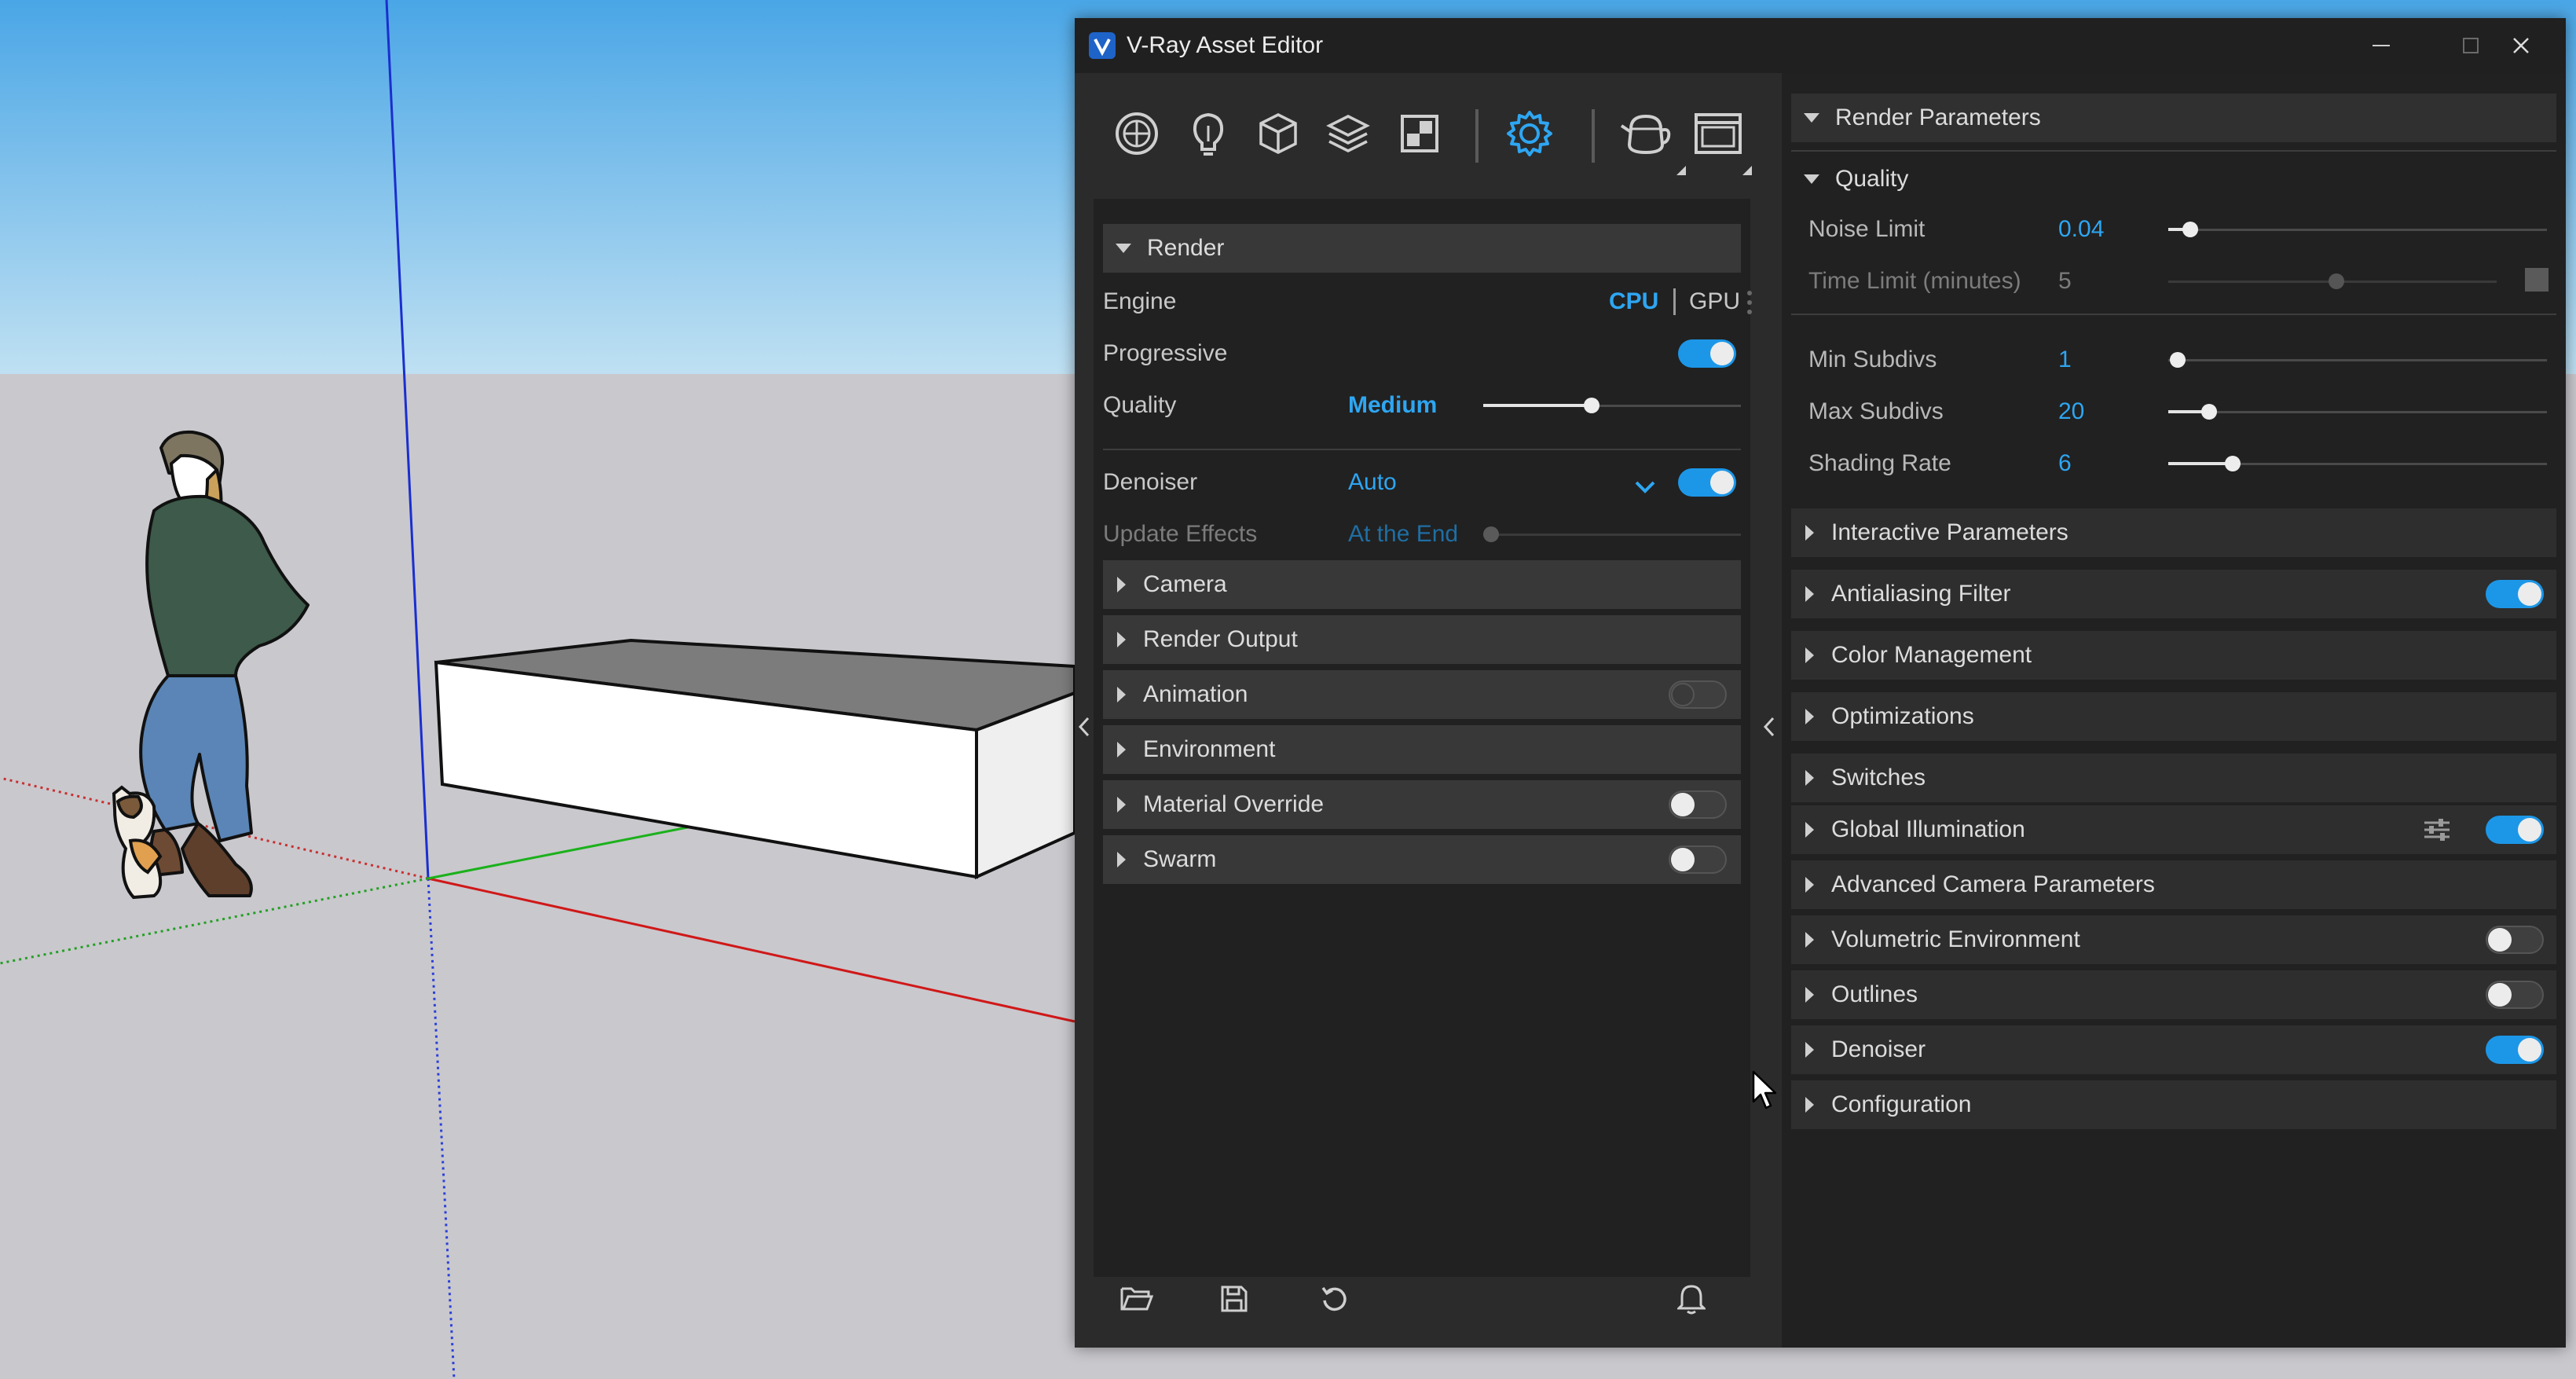 The height and width of the screenshot is (1379, 2576). I want to click on outlines-toggle, so click(2515, 995).